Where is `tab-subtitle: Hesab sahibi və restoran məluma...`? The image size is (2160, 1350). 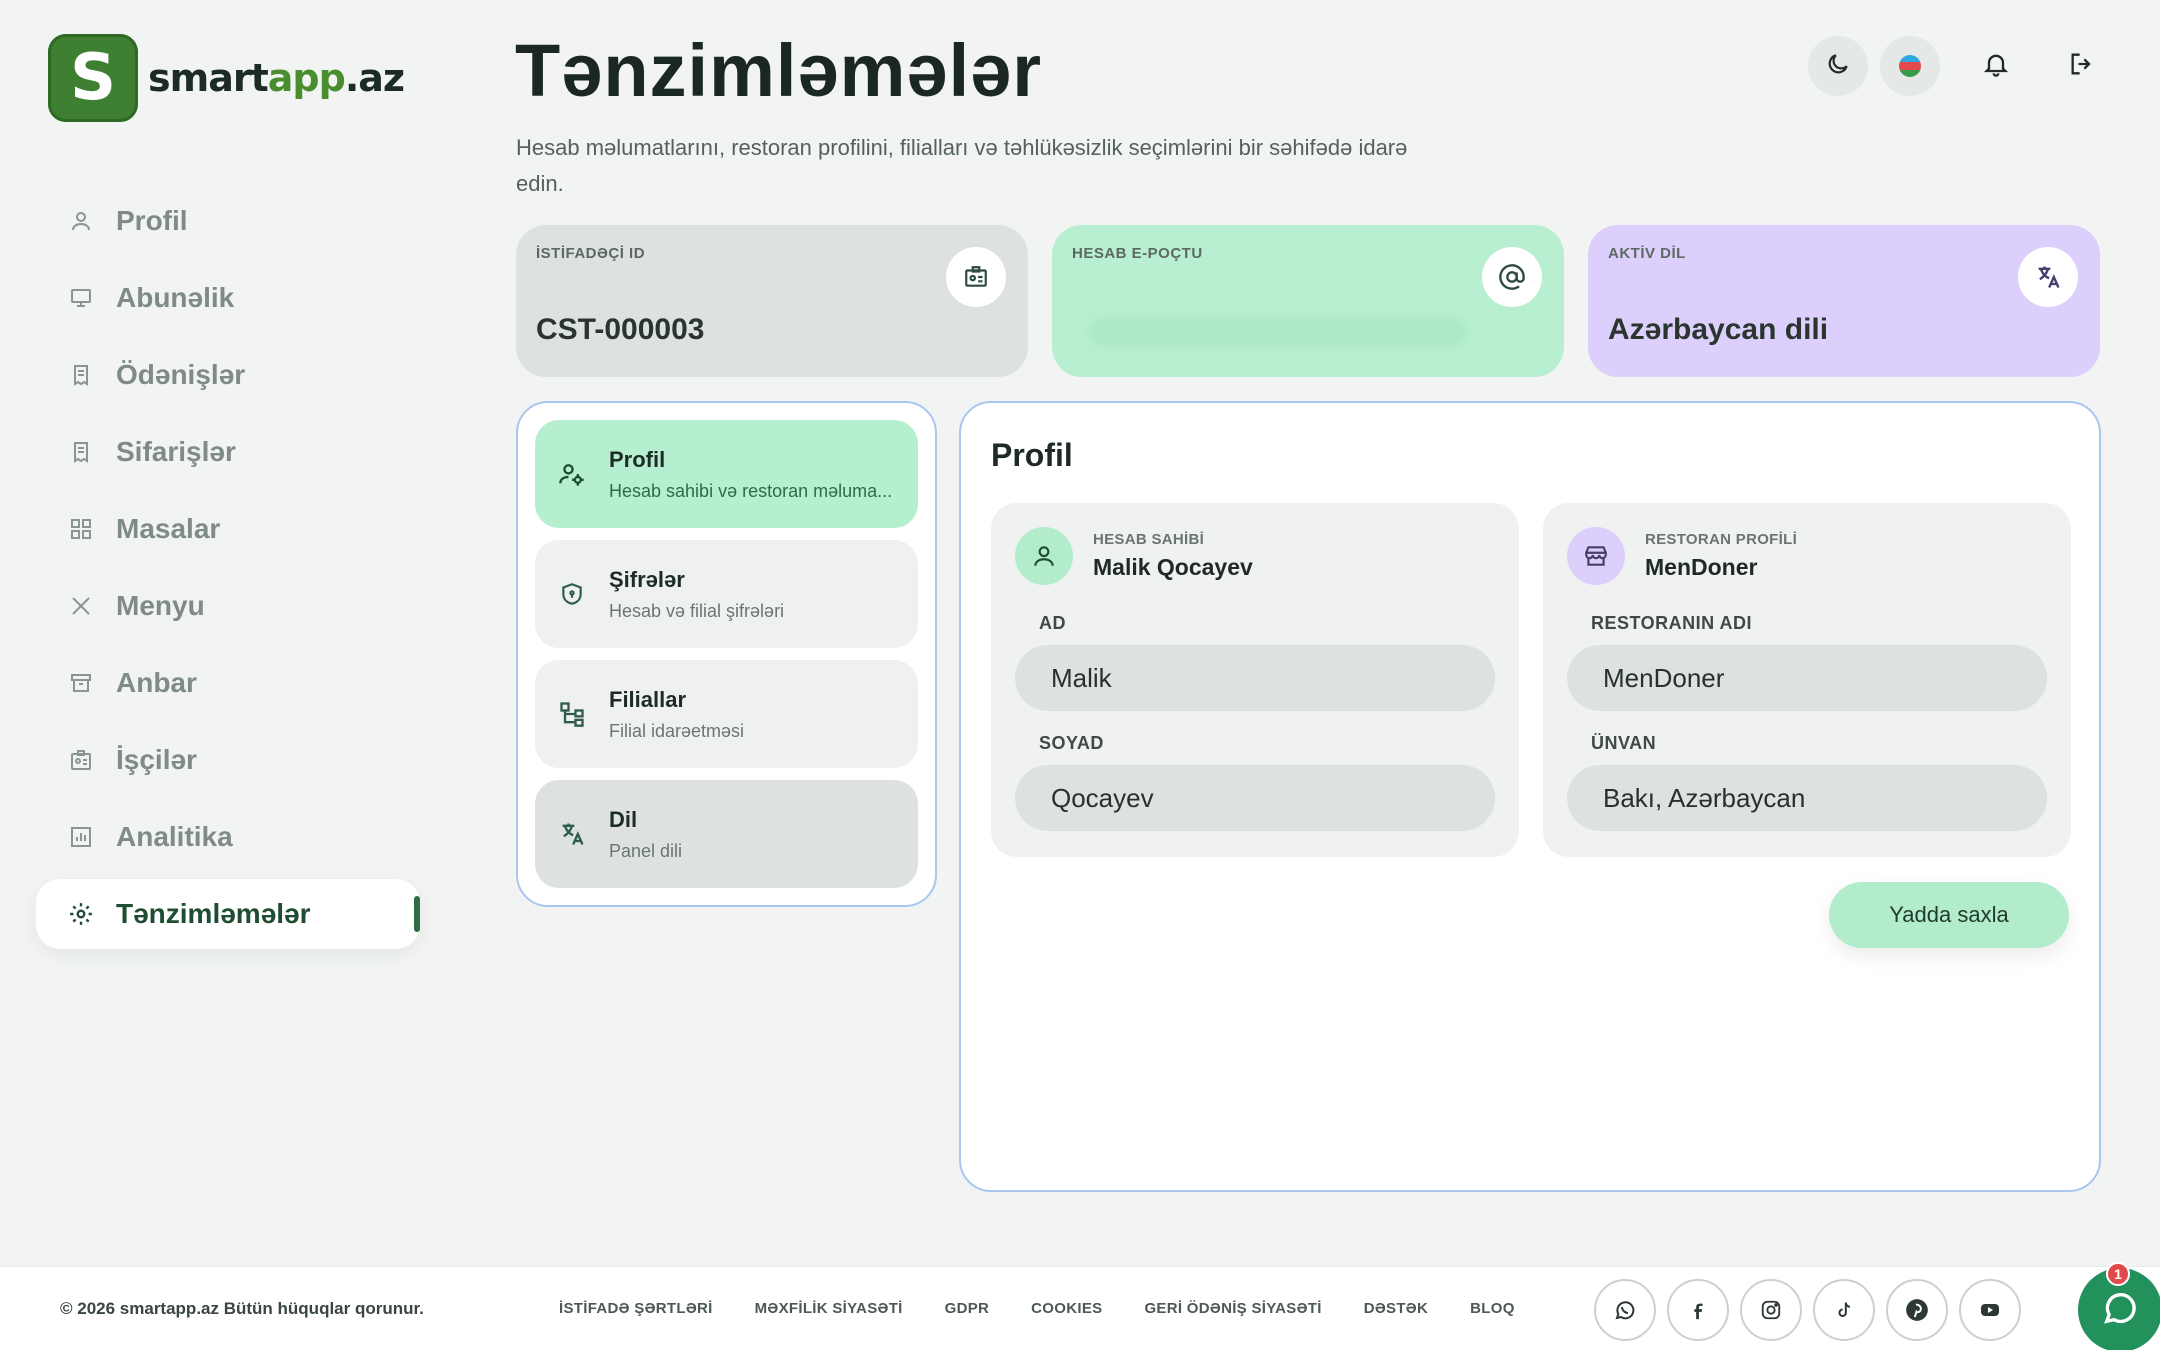
tab-subtitle: Hesab sahibi və restoran məluma... is located at coordinates (751, 490).